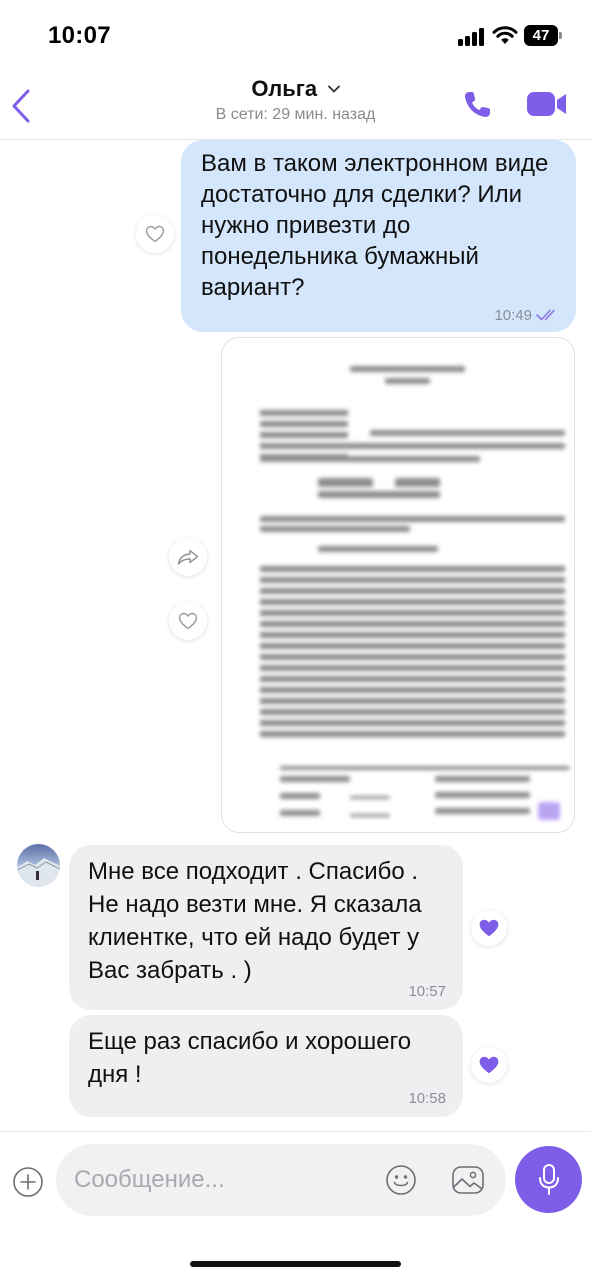  What do you see at coordinates (505, 35) in the screenshot?
I see `wifi-icon` at bounding box center [505, 35].